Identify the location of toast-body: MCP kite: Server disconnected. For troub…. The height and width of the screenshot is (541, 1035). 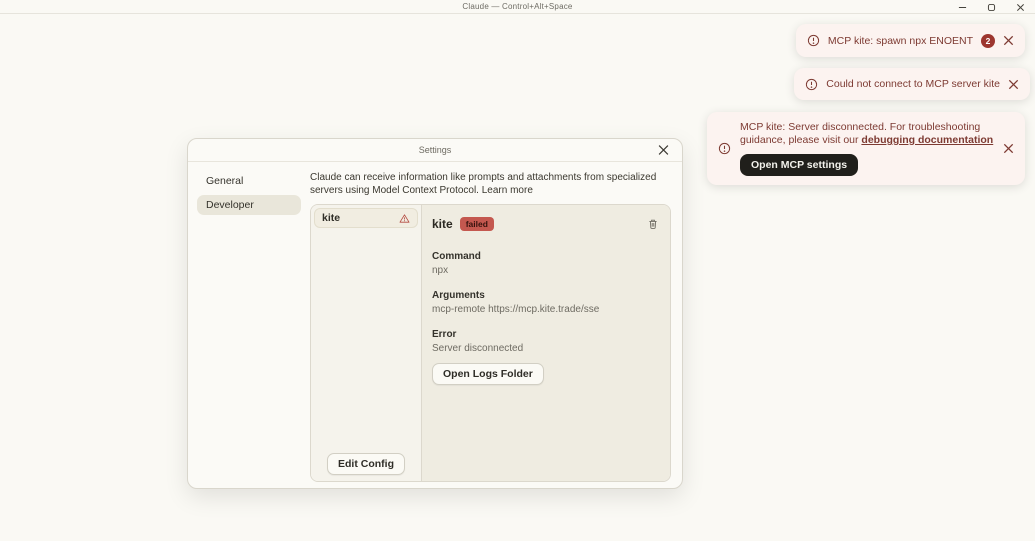
(867, 148).